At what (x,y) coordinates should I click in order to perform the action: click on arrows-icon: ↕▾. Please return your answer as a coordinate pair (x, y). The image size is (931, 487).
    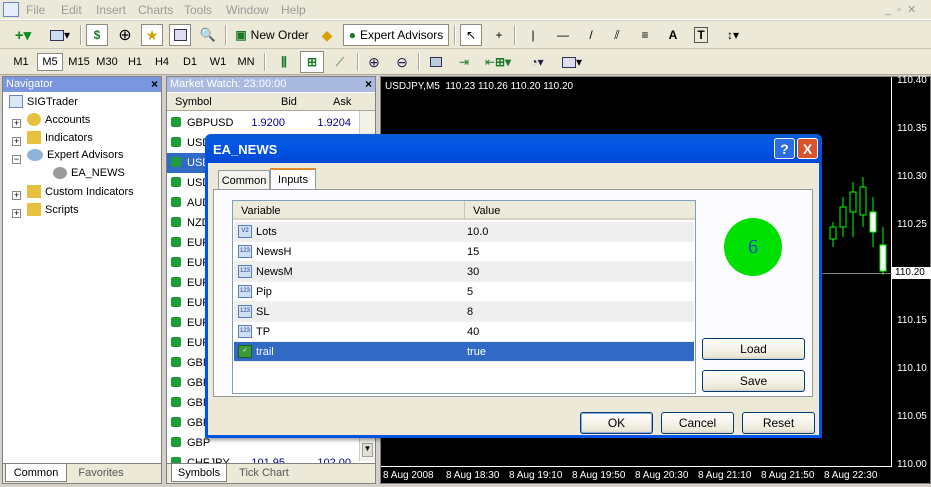
    Looking at the image, I should click on (733, 35).